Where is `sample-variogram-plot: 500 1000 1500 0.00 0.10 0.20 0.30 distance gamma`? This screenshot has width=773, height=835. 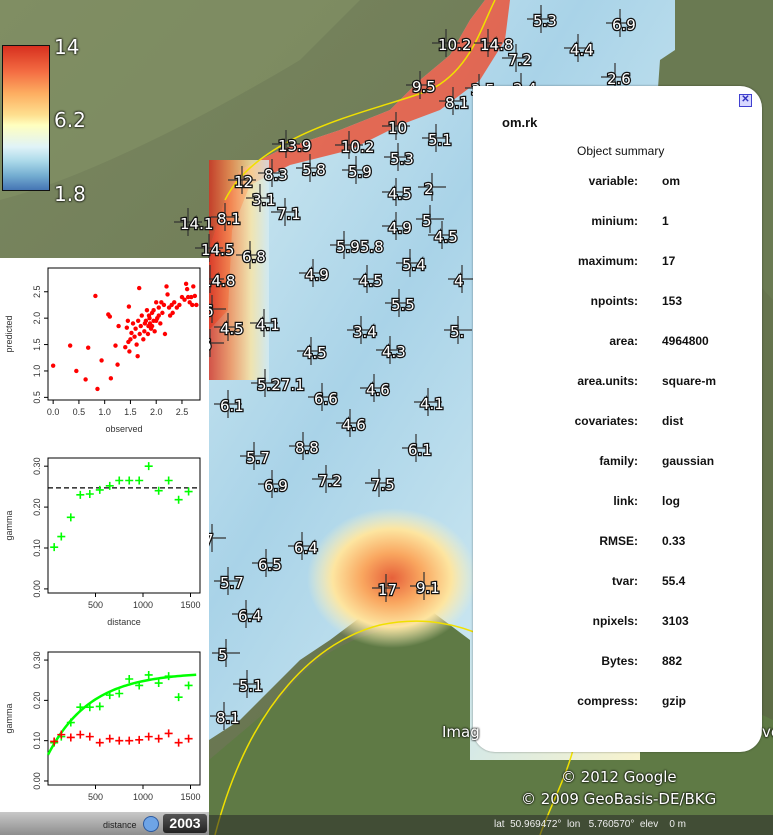 sample-variogram-plot: 500 1000 1500 0.00 0.10 0.20 0.30 distance gamma is located at coordinates (104, 545).